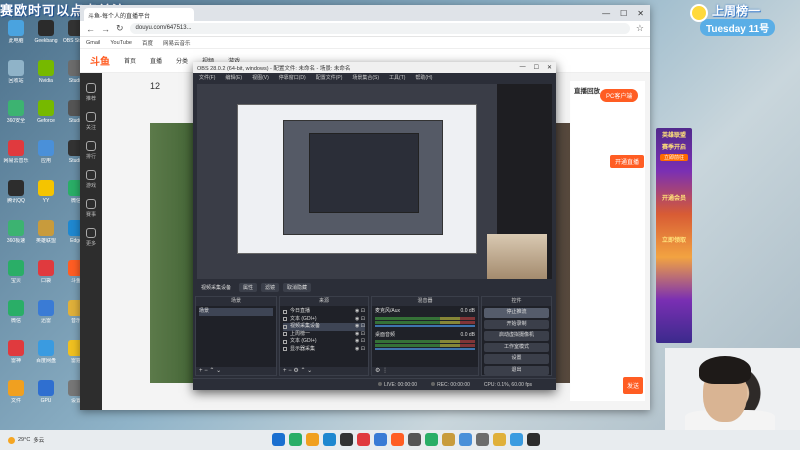  I want to click on properties-button: 属性, so click(248, 287).